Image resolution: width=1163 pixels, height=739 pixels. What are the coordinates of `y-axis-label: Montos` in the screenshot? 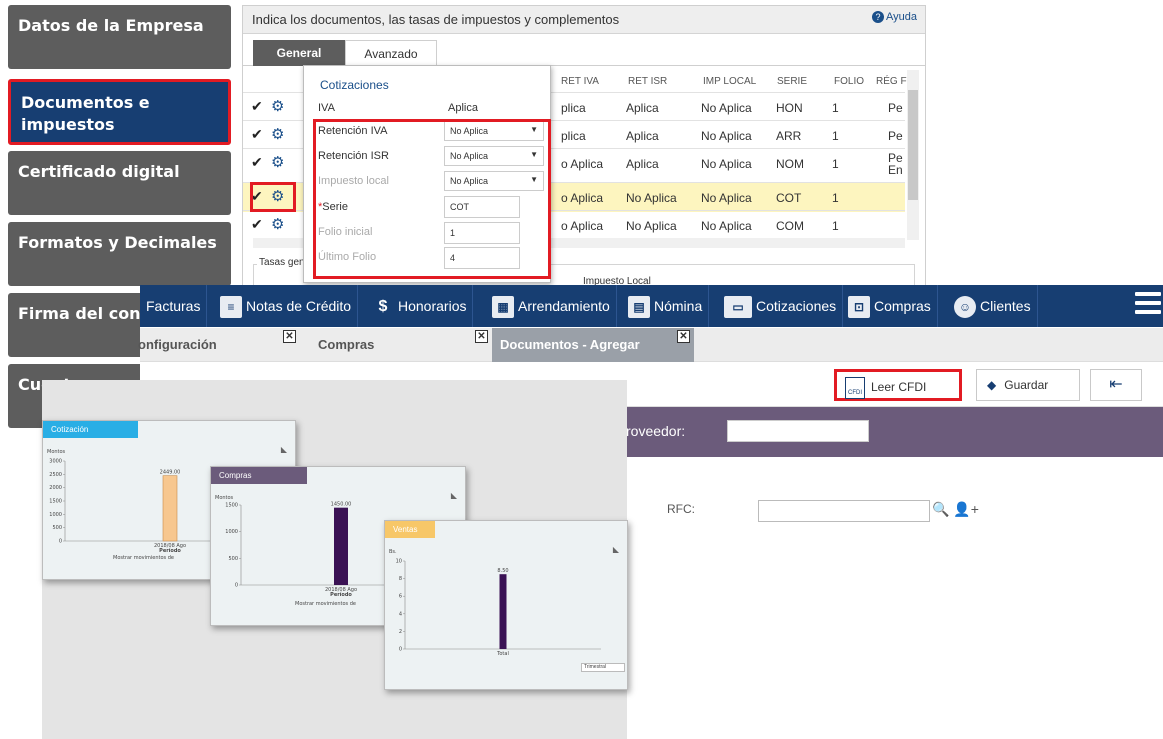 It's located at (224, 498).